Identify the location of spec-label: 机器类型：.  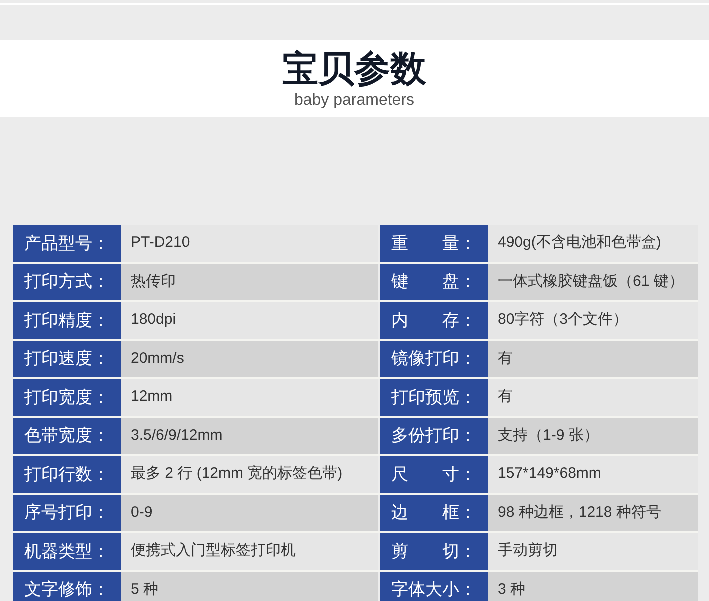
(67, 551).